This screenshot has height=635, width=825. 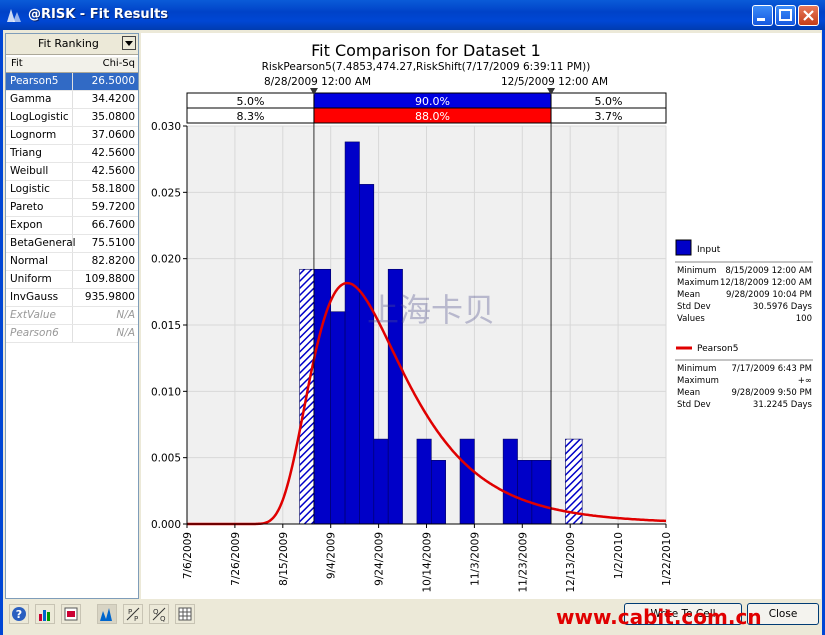 I want to click on bar-chart-icon, so click(x=44, y=615).